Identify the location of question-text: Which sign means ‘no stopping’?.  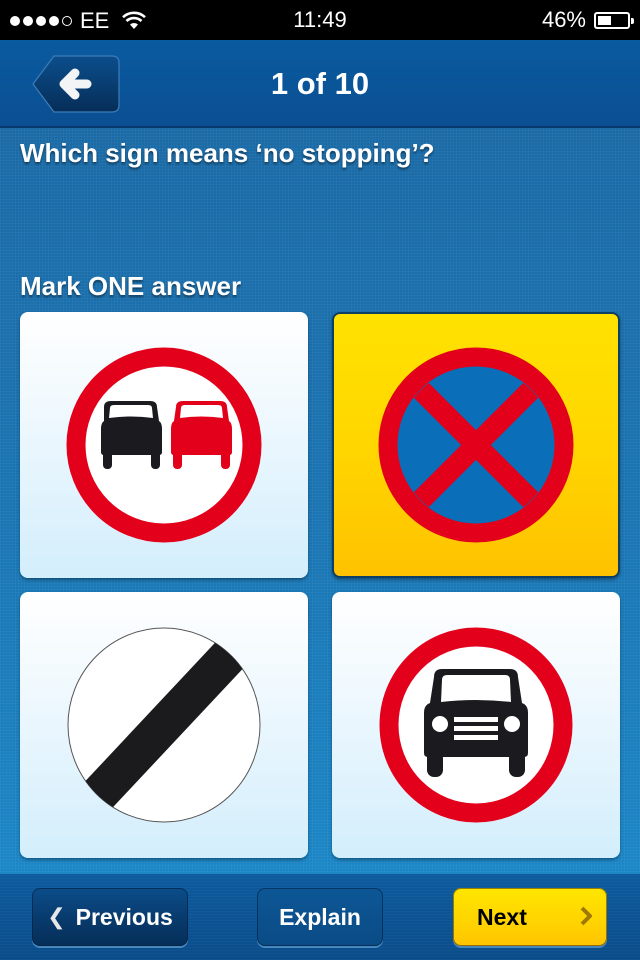
(227, 153).